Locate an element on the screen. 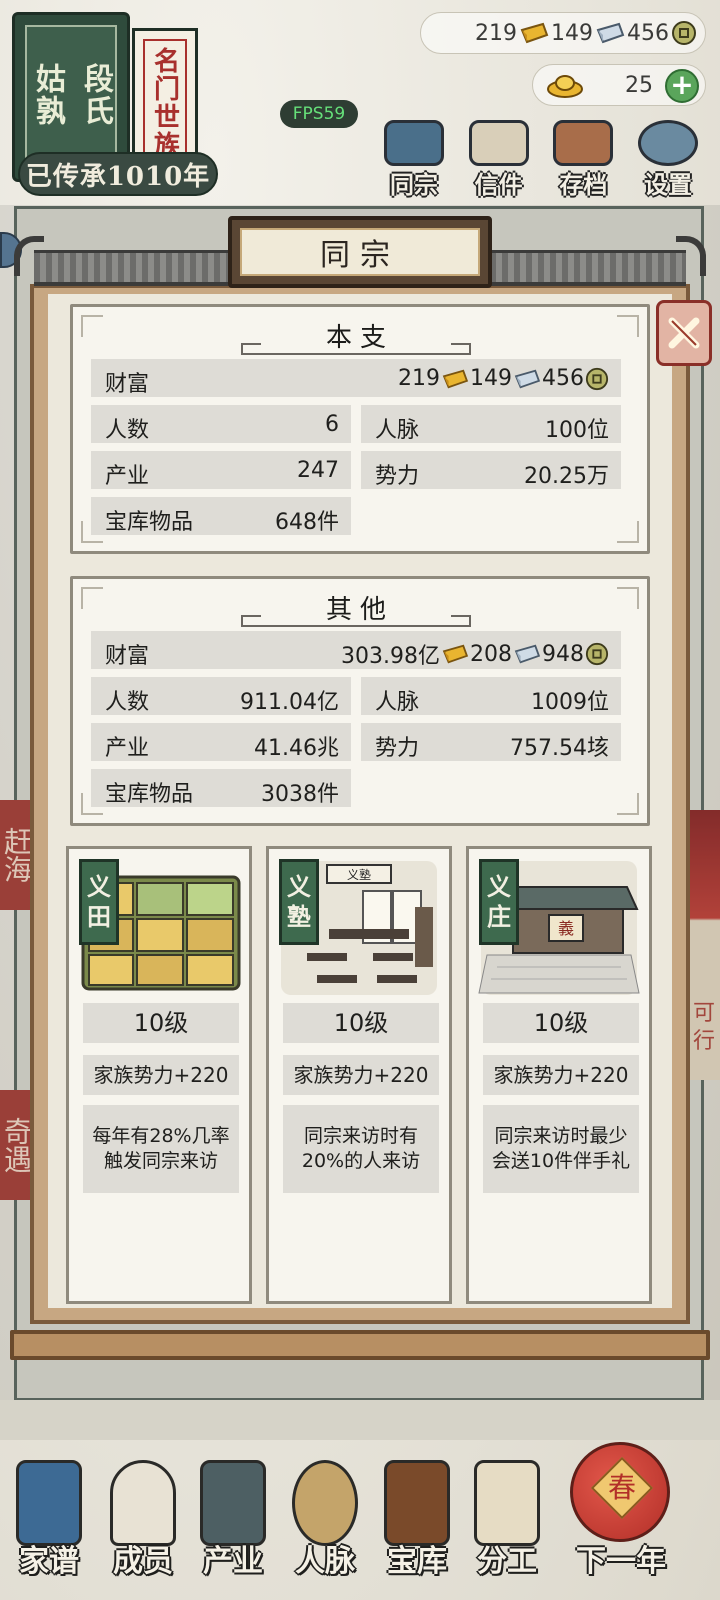 Image resolution: width=720 pixels, height=1600 pixels. main-wealth-copper: 456 is located at coordinates (563, 378).